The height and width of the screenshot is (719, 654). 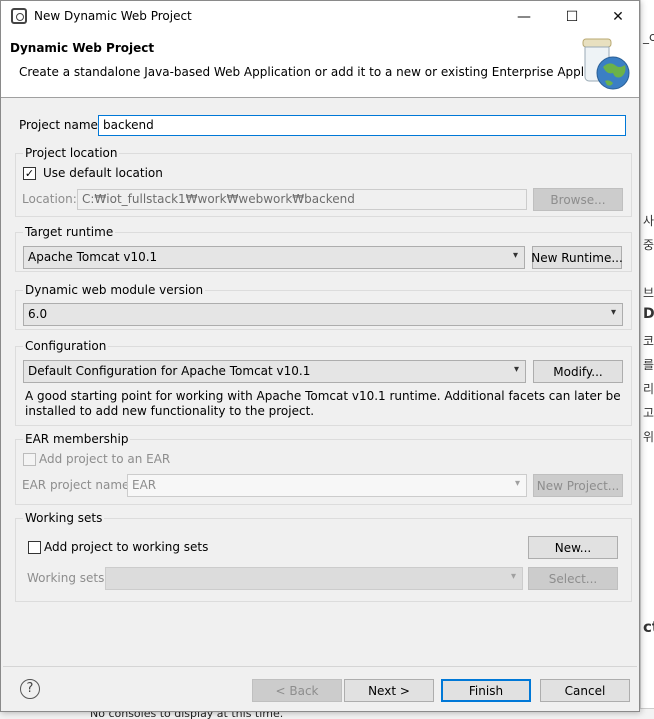 What do you see at coordinates (103, 173) in the screenshot?
I see `use-default-location-label: Use default location` at bounding box center [103, 173].